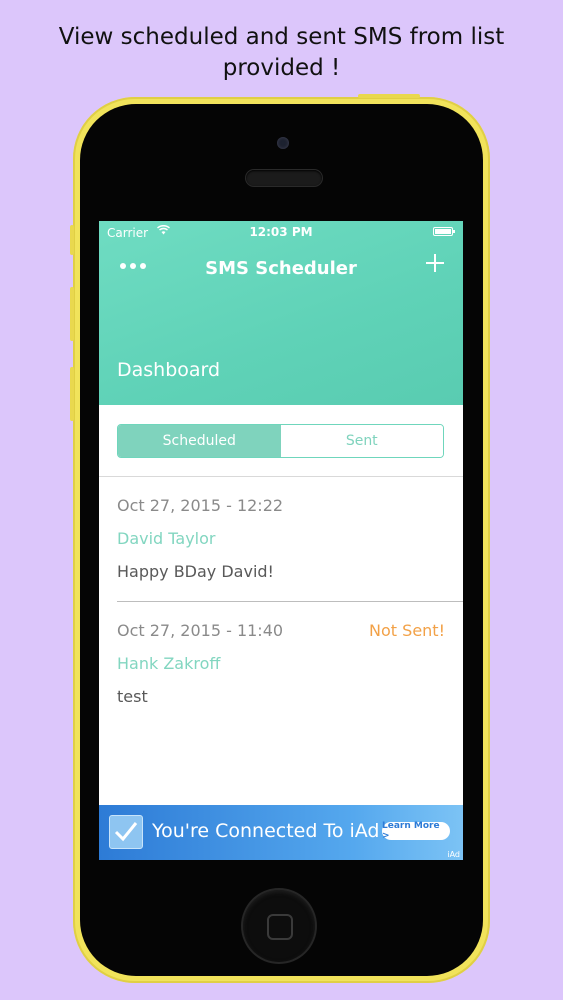 This screenshot has height=1000, width=563. Describe the element at coordinates (126, 832) in the screenshot. I see `checkmark-icon` at that location.